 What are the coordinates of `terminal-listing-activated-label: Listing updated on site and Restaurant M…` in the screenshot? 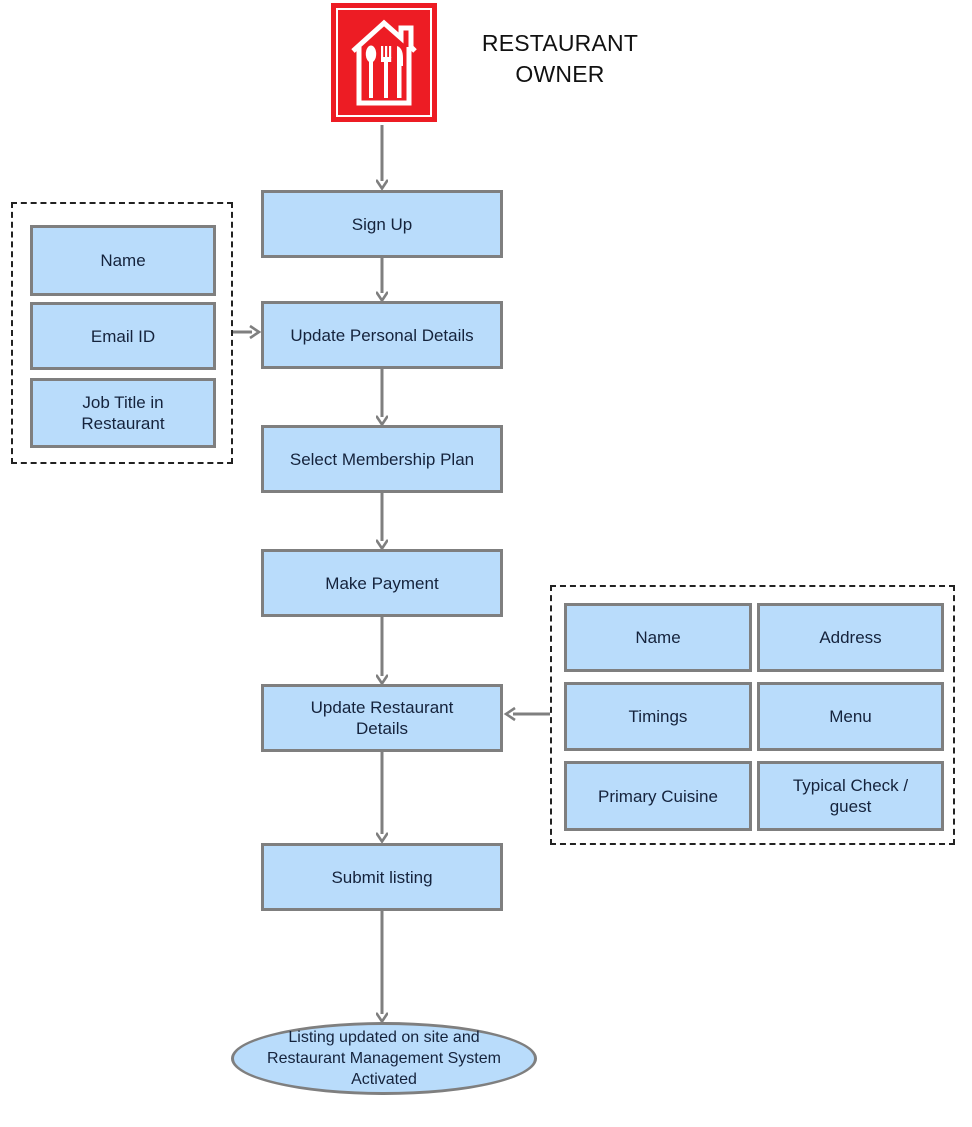 It's located at (384, 1058).